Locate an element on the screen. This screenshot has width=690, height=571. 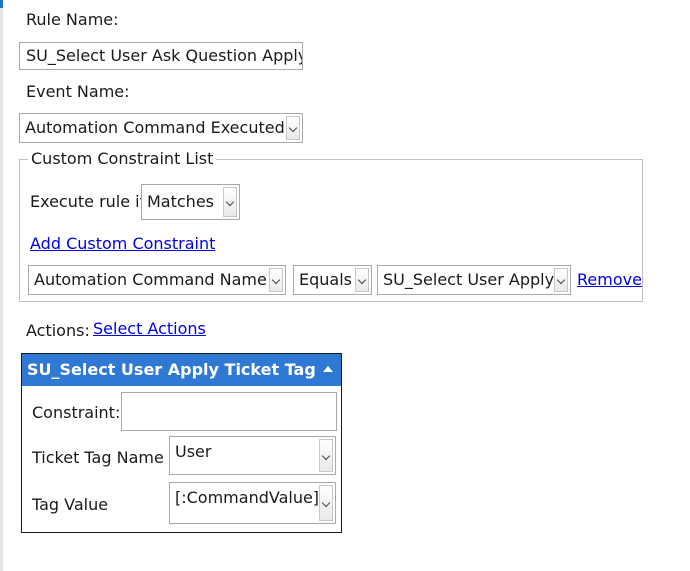
action-constraint-input is located at coordinates (229, 411).